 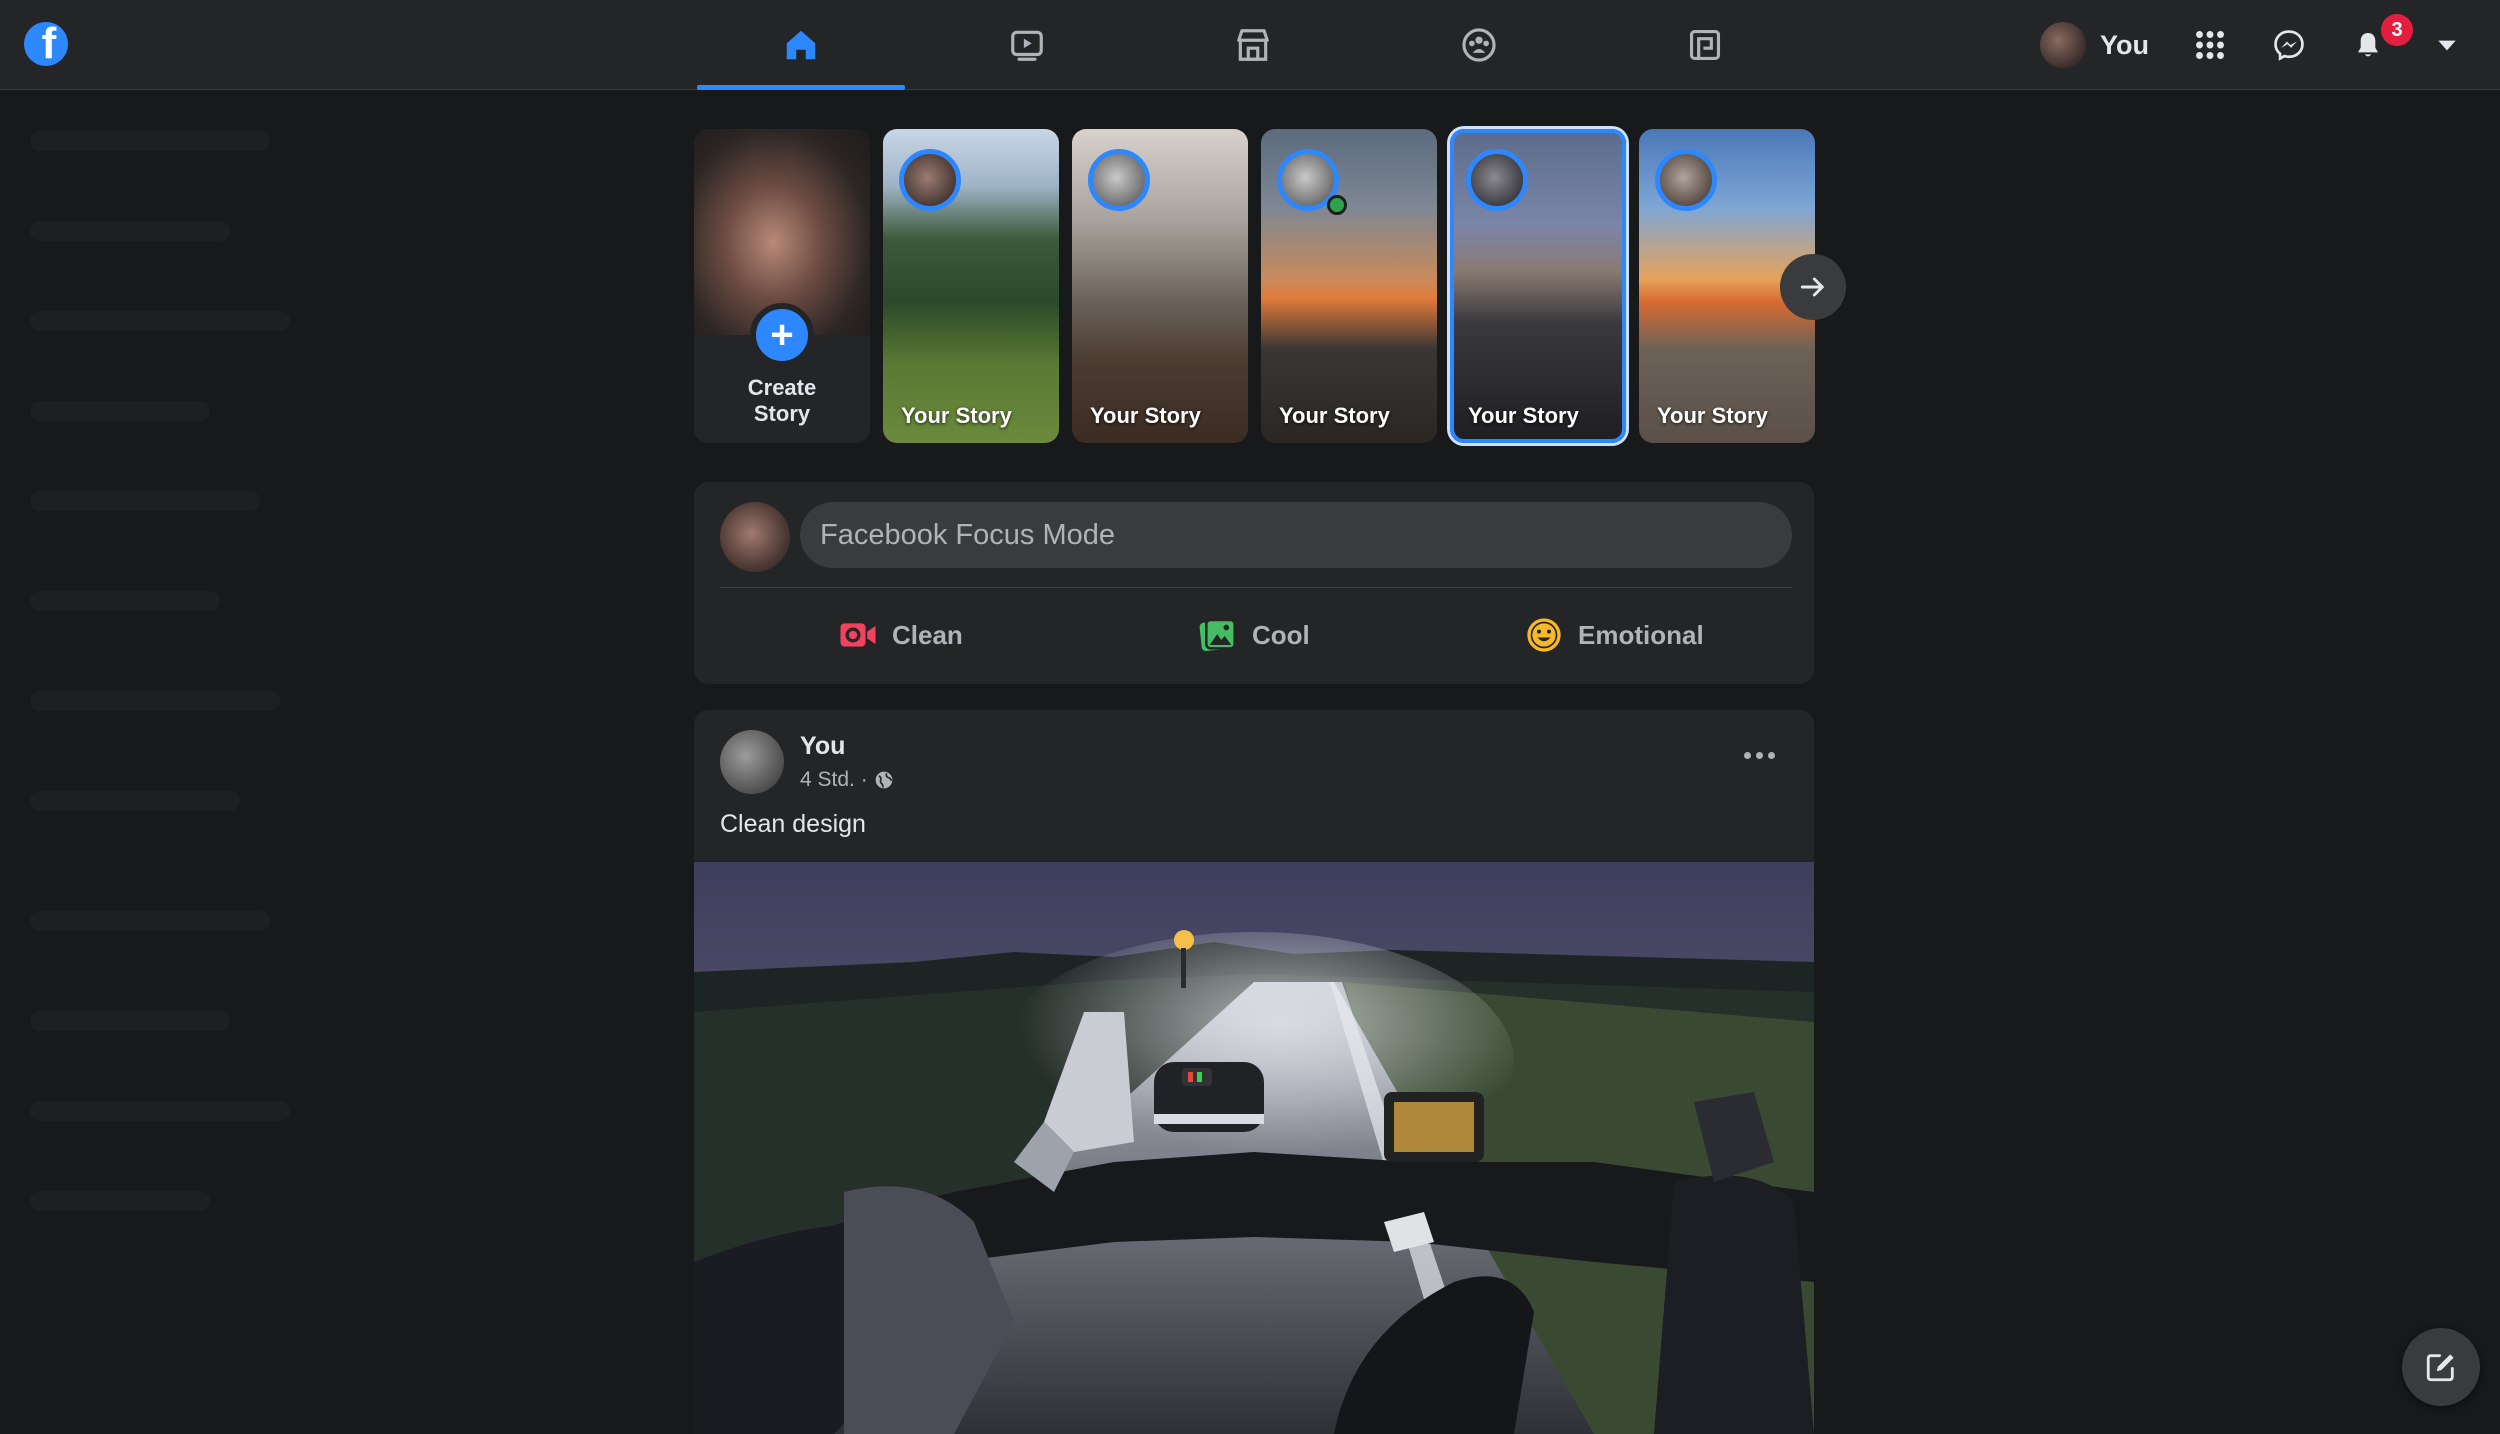 What do you see at coordinates (884, 780) in the screenshot?
I see `globe-icon` at bounding box center [884, 780].